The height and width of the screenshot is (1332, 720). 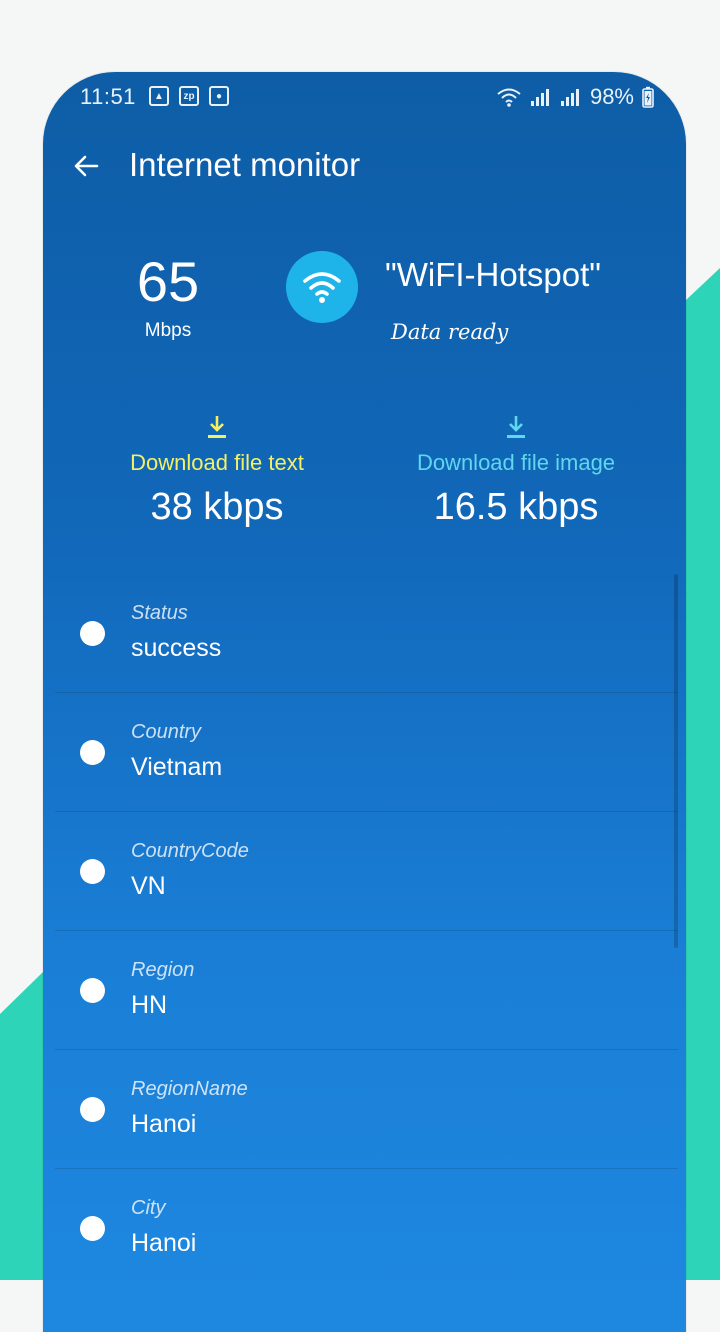 I want to click on screenshot-icon: ●, so click(x=219, y=96).